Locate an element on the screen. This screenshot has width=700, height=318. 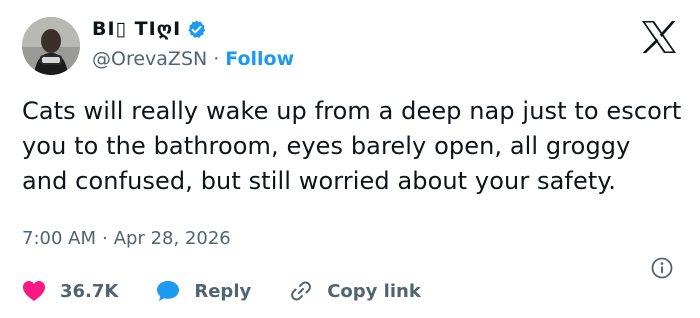
tweet-metadata: 7:00 AM · Apr 28, 2026 is located at coordinates (126, 238).